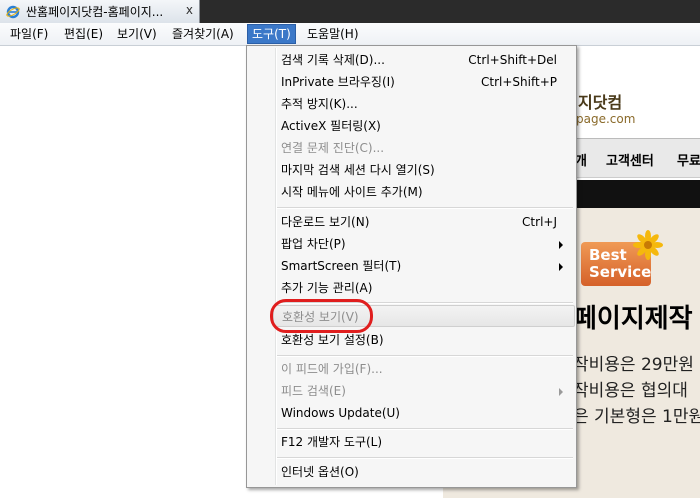  What do you see at coordinates (332, 340) in the screenshot?
I see `menu-item-label: 호환성 보기 설정(B)` at bounding box center [332, 340].